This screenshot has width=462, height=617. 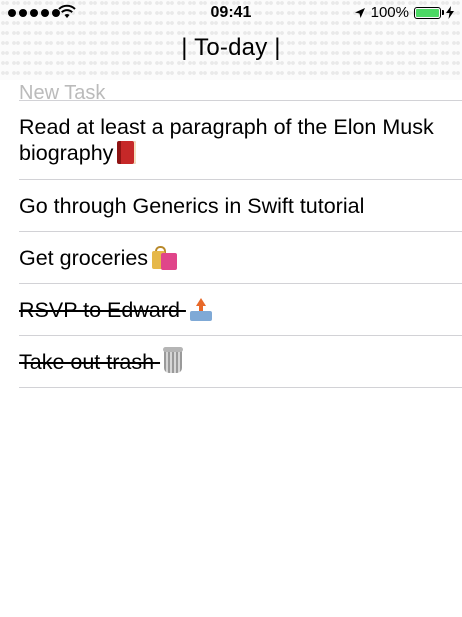 What do you see at coordinates (240, 258) in the screenshot?
I see `list-item: Get groceries` at bounding box center [240, 258].